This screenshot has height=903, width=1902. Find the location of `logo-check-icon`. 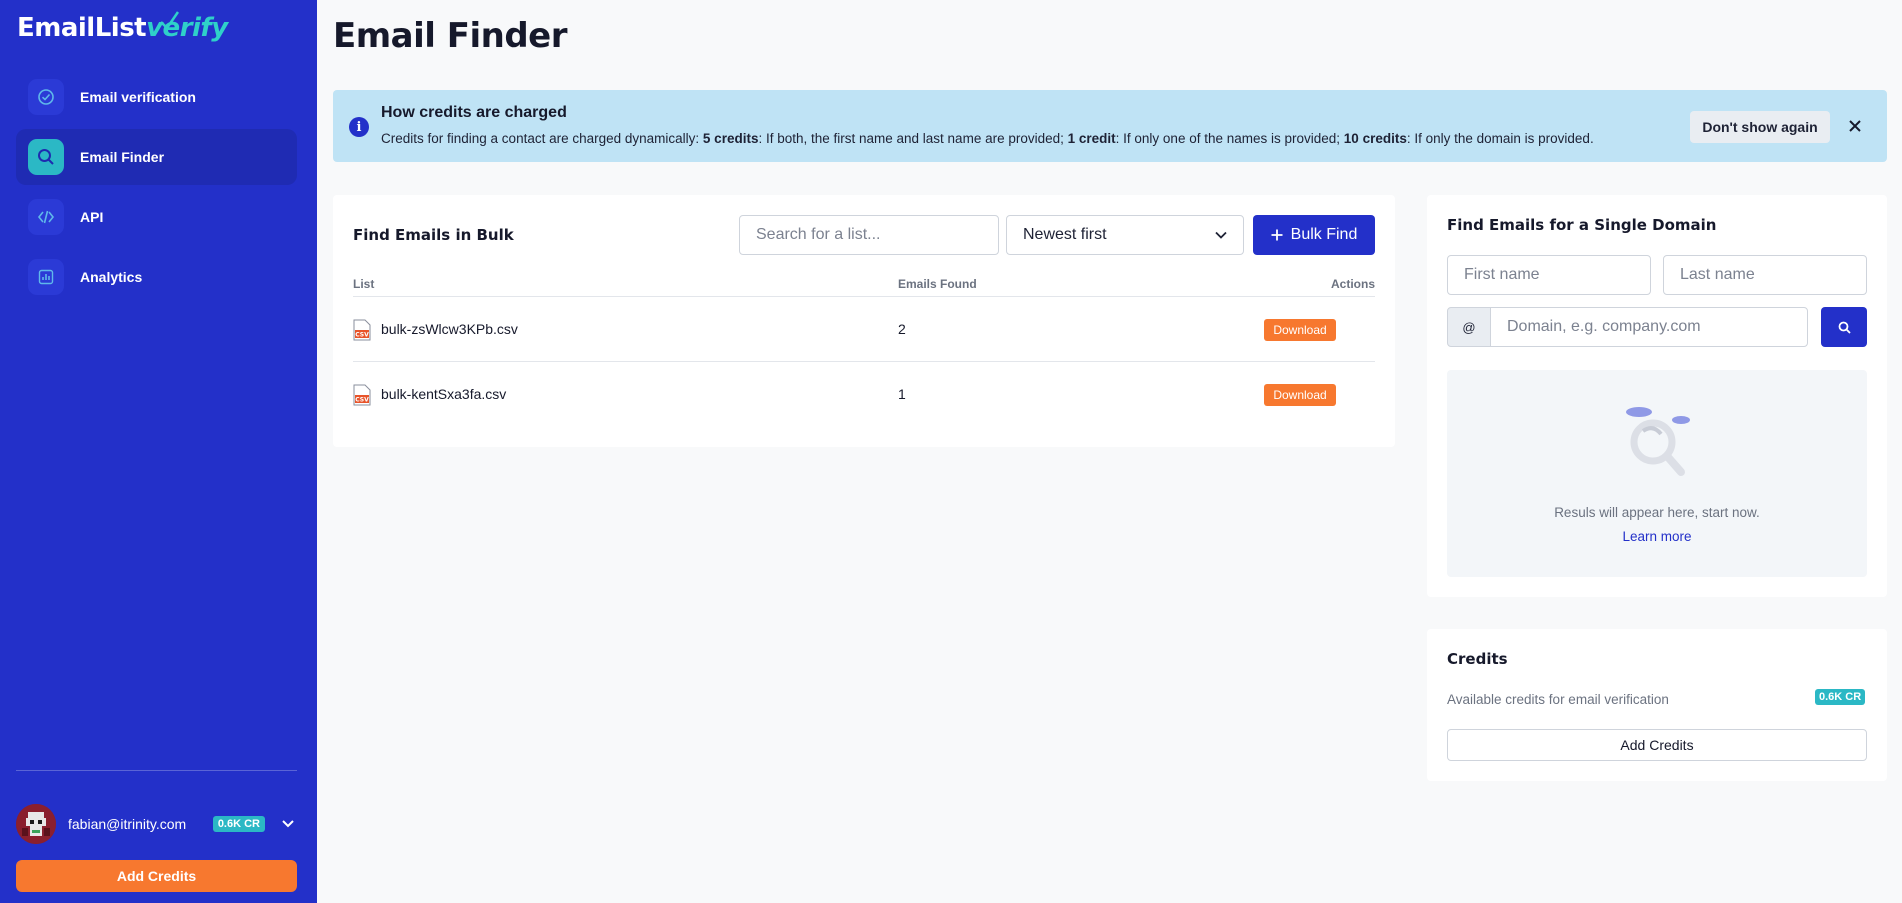

logo-check-icon is located at coordinates (169, 20).